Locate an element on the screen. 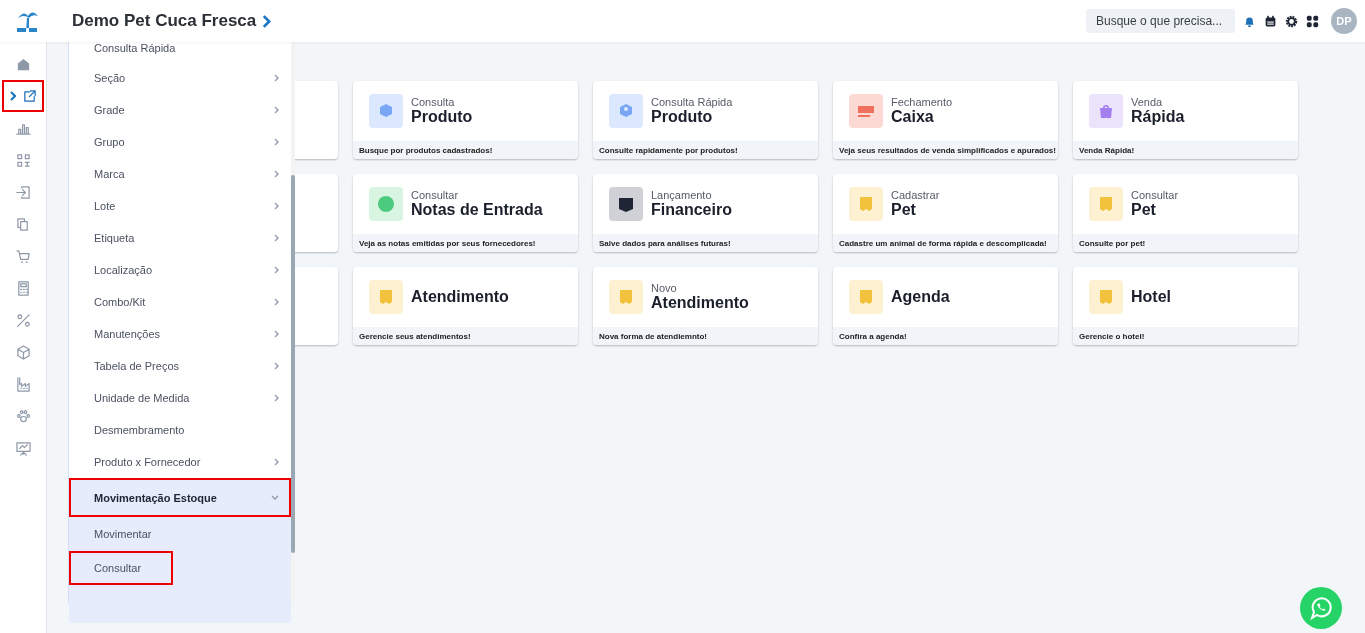 The image size is (1365, 633). menu-item: Localização is located at coordinates (180, 270).